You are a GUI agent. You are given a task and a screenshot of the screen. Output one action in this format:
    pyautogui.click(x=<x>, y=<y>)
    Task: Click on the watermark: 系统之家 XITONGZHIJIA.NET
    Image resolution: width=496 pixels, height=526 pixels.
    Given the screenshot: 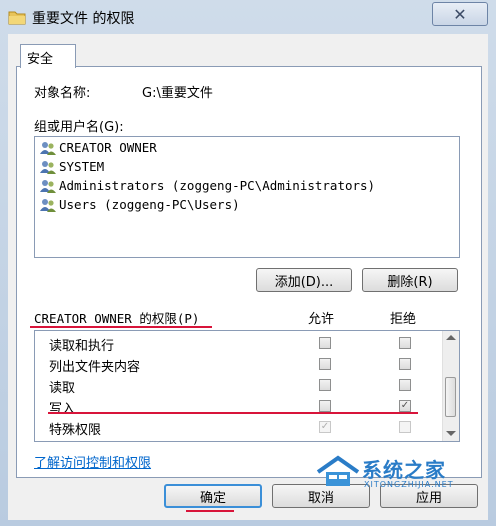 What is the action you would take?
    pyautogui.click(x=404, y=472)
    